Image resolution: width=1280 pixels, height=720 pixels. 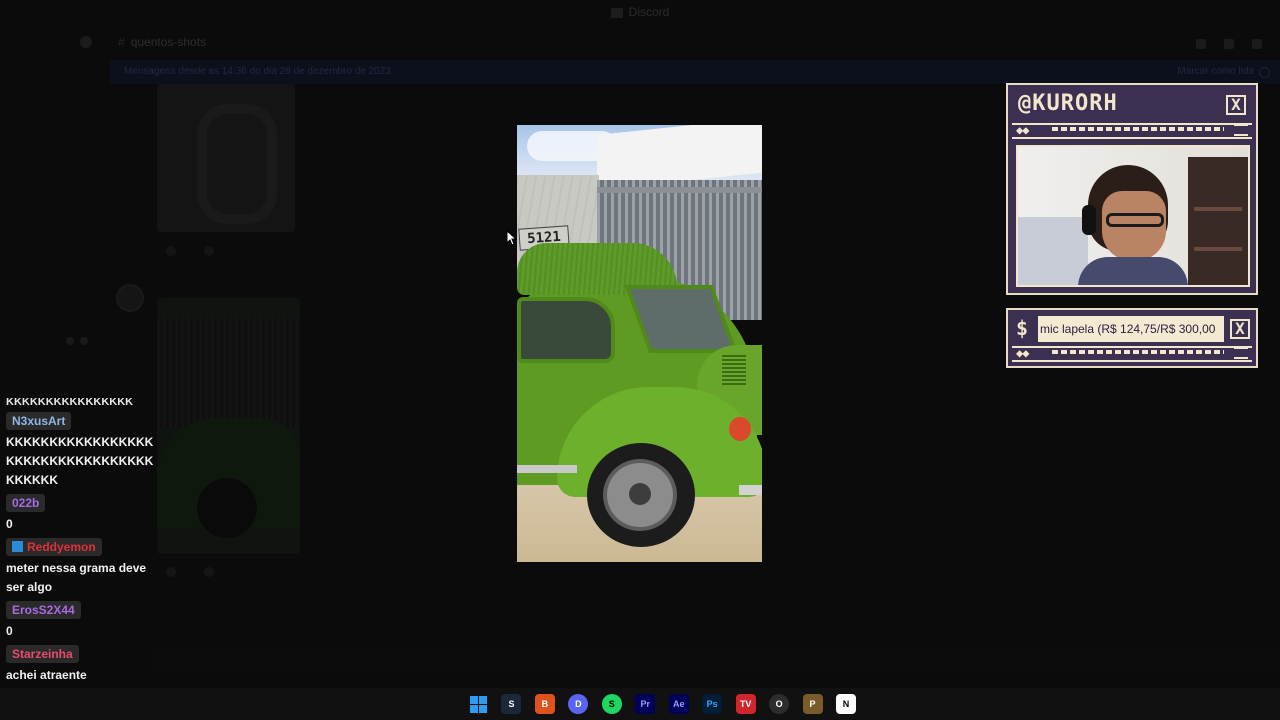 I want to click on window-title: Discord, so click(x=640, y=13).